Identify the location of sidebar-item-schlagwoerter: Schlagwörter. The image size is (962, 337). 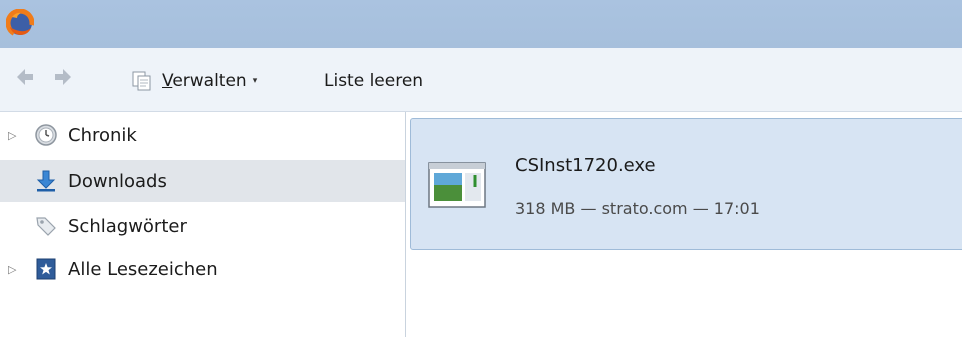
(202, 226).